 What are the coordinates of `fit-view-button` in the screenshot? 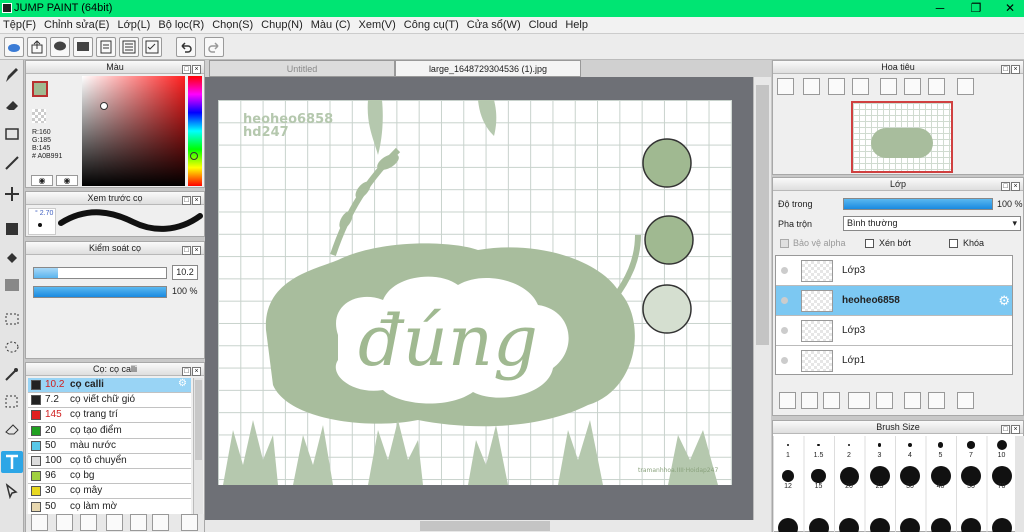 It's located at (836, 86).